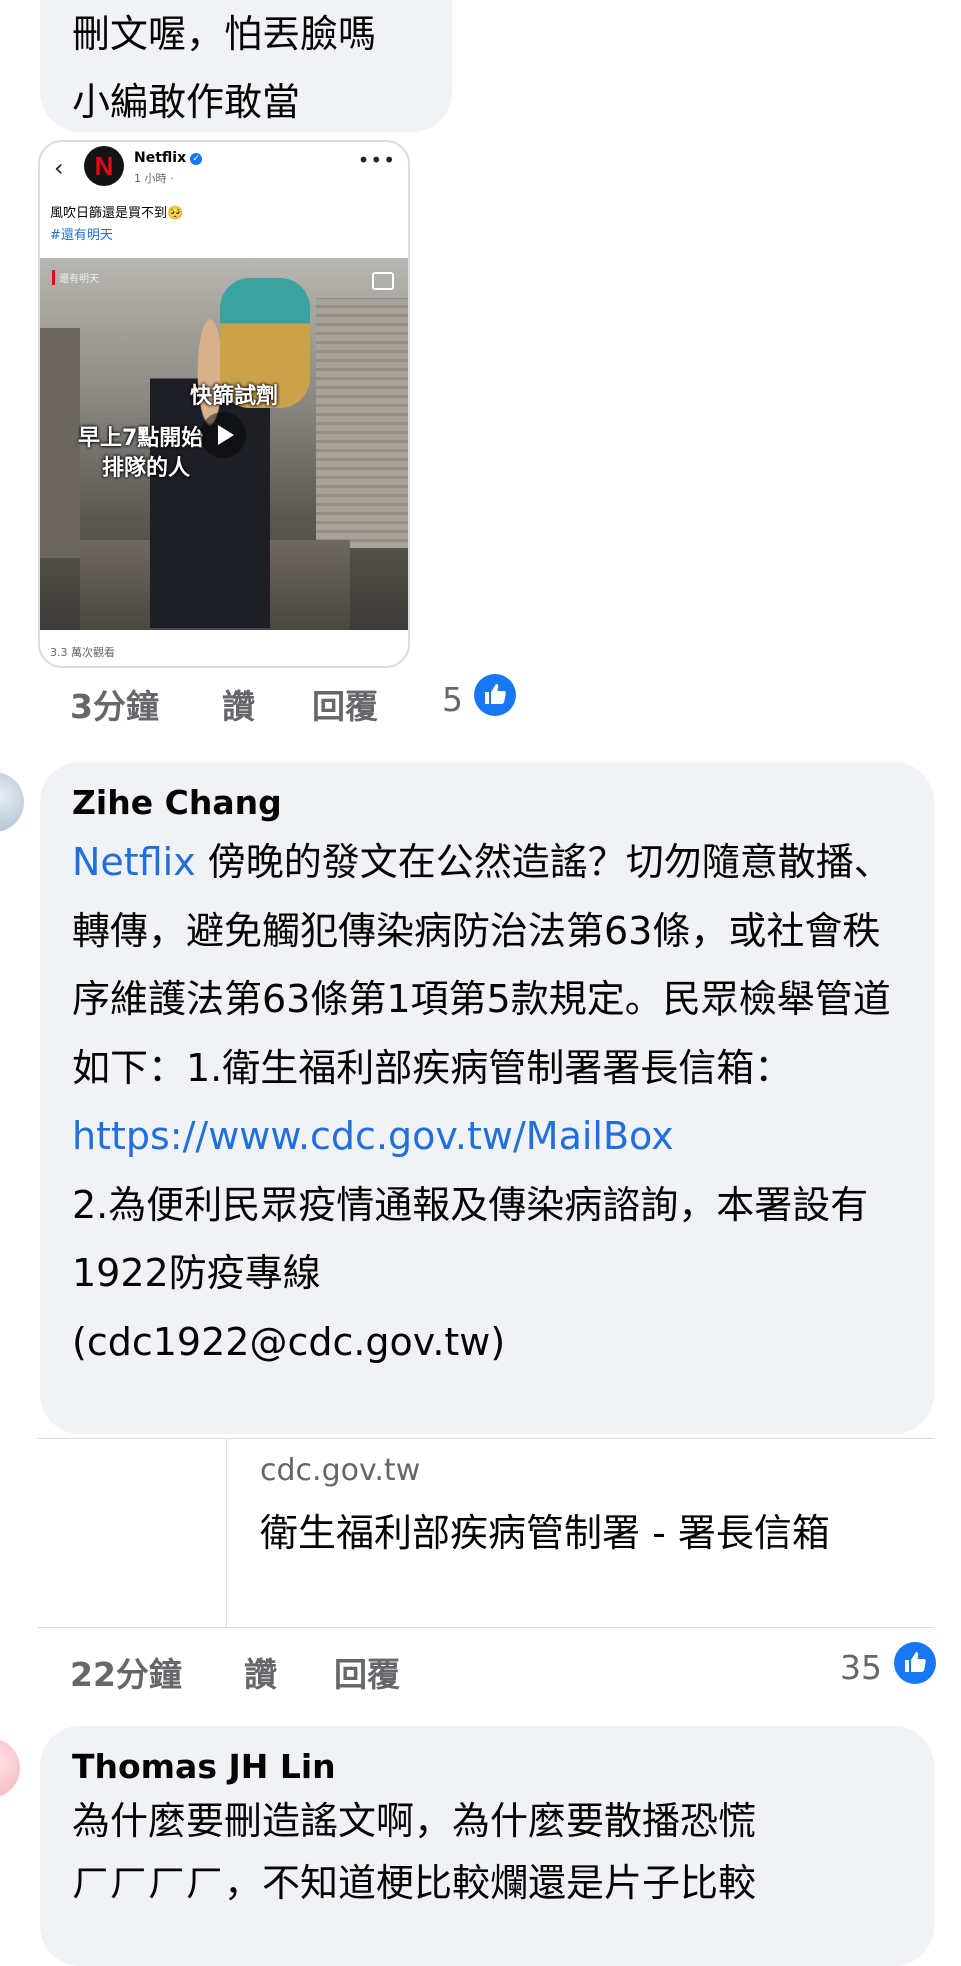 The width and height of the screenshot is (961, 1966). Describe the element at coordinates (362, 423) in the screenshot. I see `video-scene-building` at that location.